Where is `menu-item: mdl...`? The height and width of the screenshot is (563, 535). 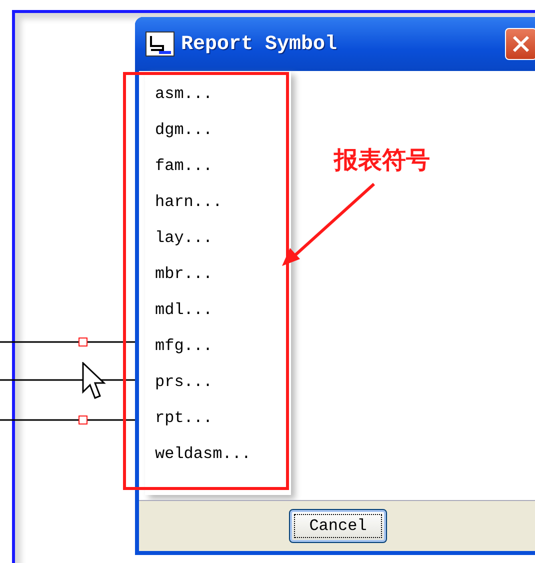 menu-item: mdl... is located at coordinates (218, 319).